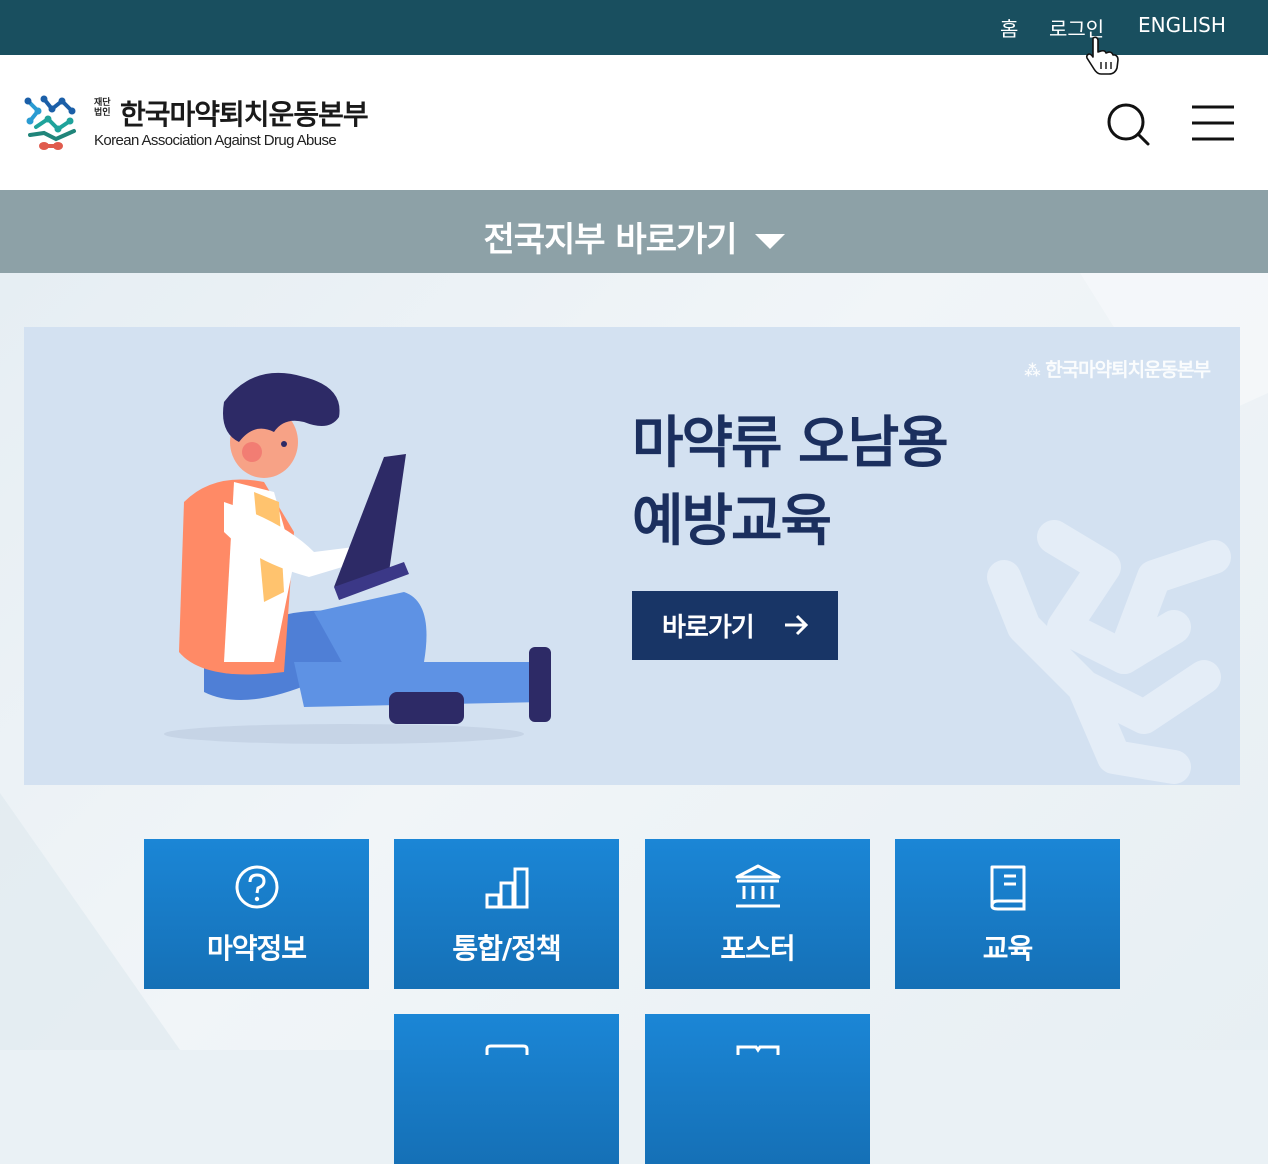 The image size is (1268, 1164). I want to click on student-laptop-illustration, so click(357, 558).